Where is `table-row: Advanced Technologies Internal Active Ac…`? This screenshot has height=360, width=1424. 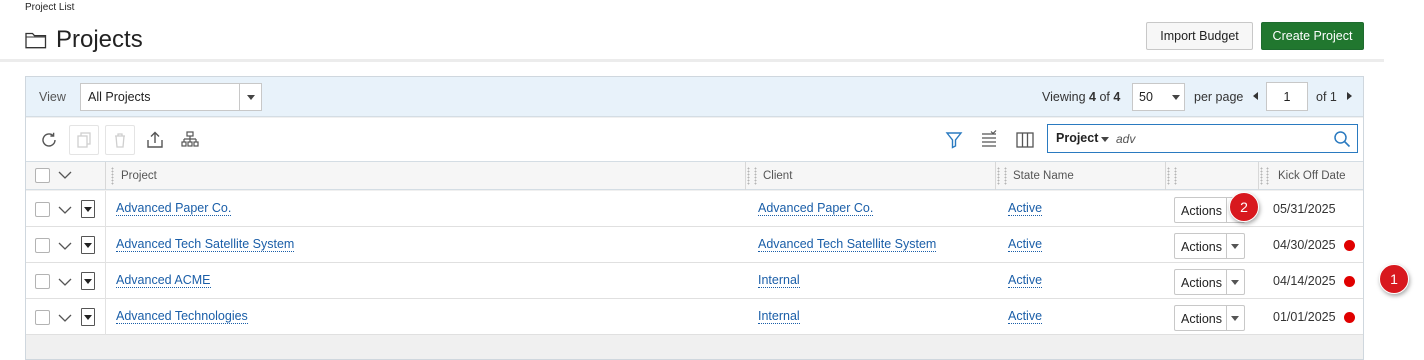
table-row: Advanced Technologies Internal Active Ac… is located at coordinates (694, 317).